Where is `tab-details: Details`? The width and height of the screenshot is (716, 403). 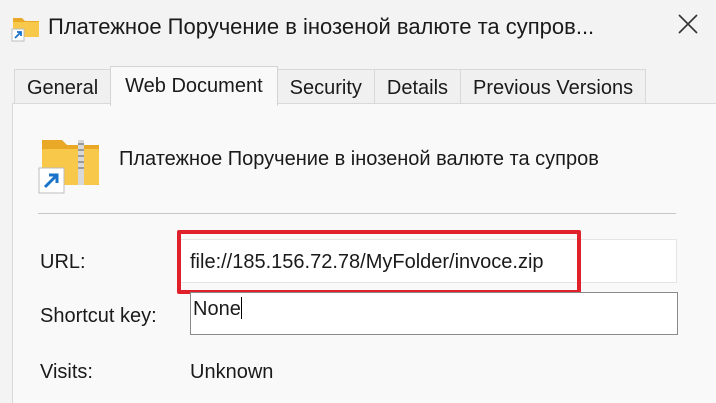 tab-details: Details is located at coordinates (417, 87).